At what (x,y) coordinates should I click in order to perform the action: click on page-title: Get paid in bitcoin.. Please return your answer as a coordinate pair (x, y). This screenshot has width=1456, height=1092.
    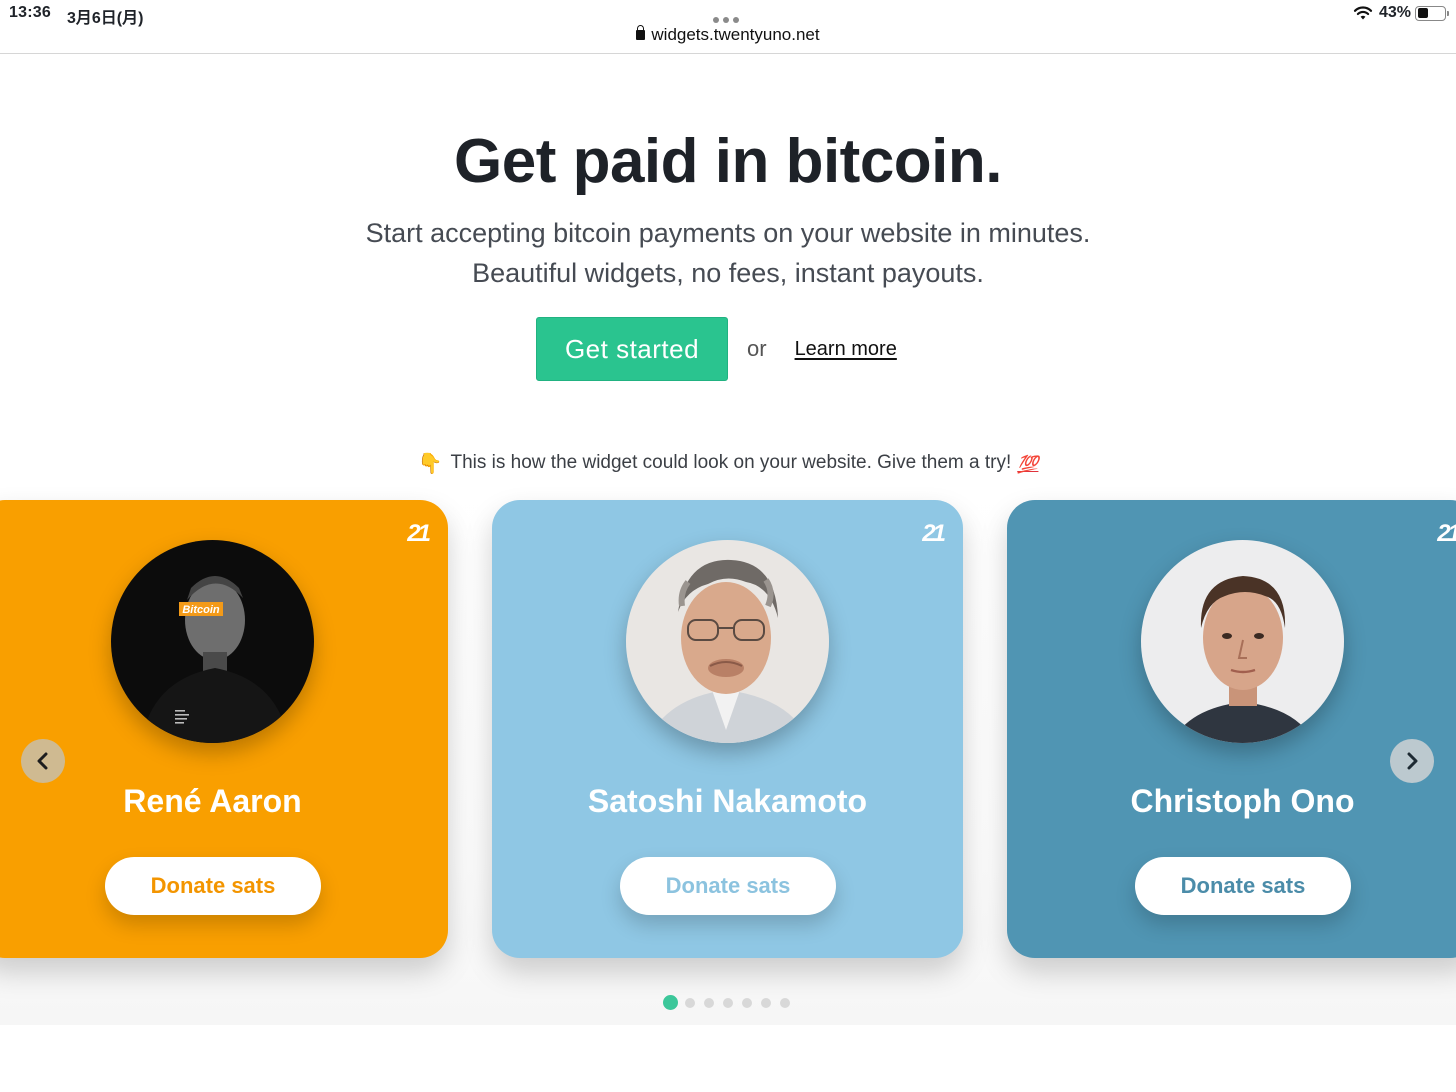
    Looking at the image, I should click on (728, 161).